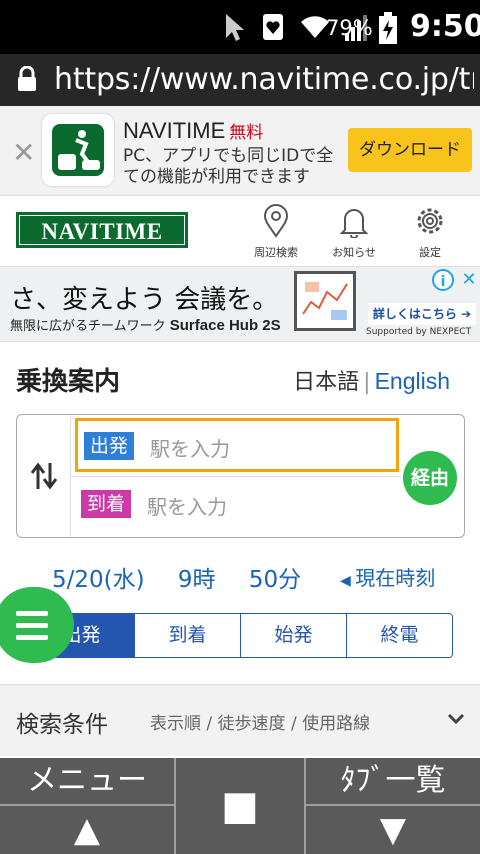 The width and height of the screenshot is (480, 854). I want to click on arrival-field: 到着 駅を入力, so click(237, 506).